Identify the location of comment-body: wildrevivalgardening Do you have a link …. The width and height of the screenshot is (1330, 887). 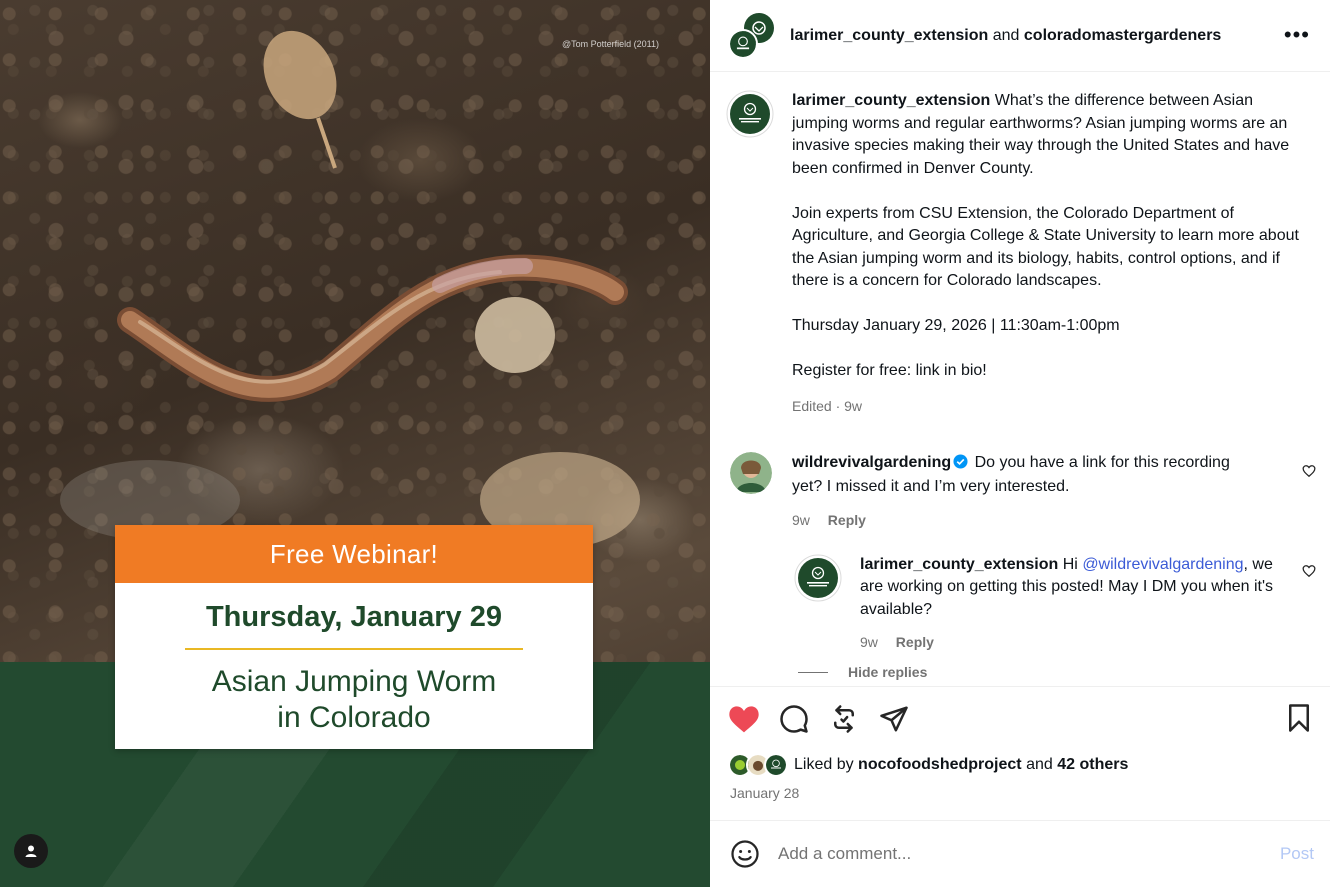
(1027, 475).